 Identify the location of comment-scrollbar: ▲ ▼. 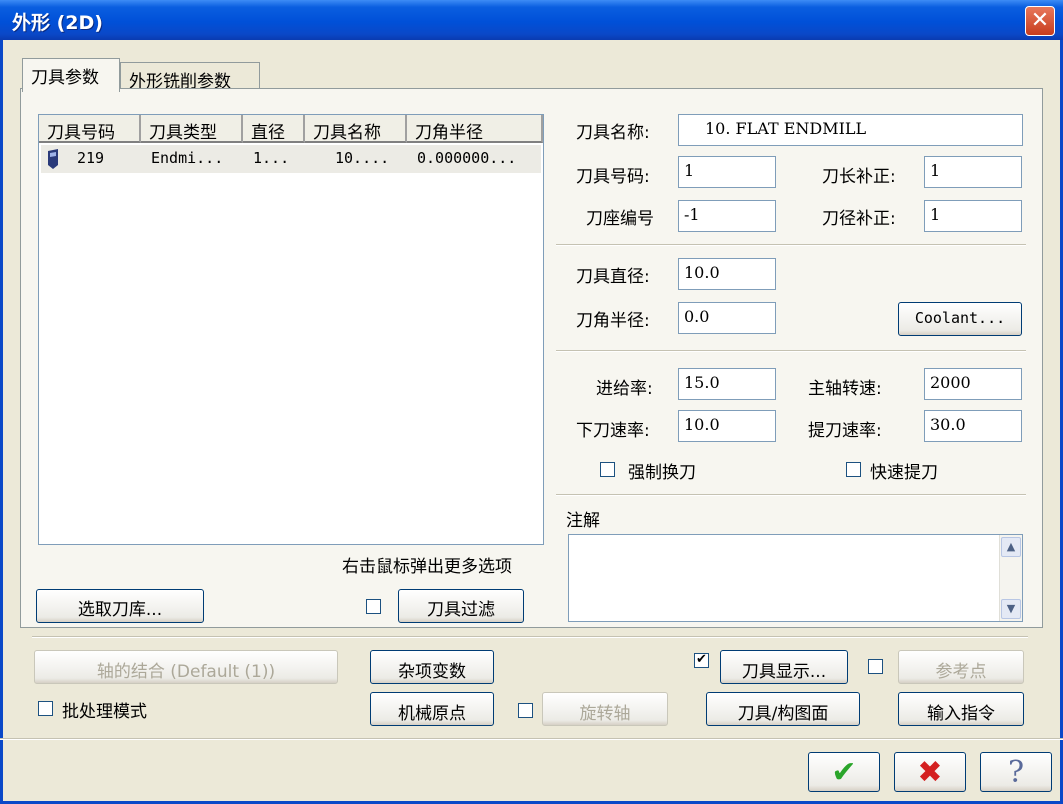
(1010, 578).